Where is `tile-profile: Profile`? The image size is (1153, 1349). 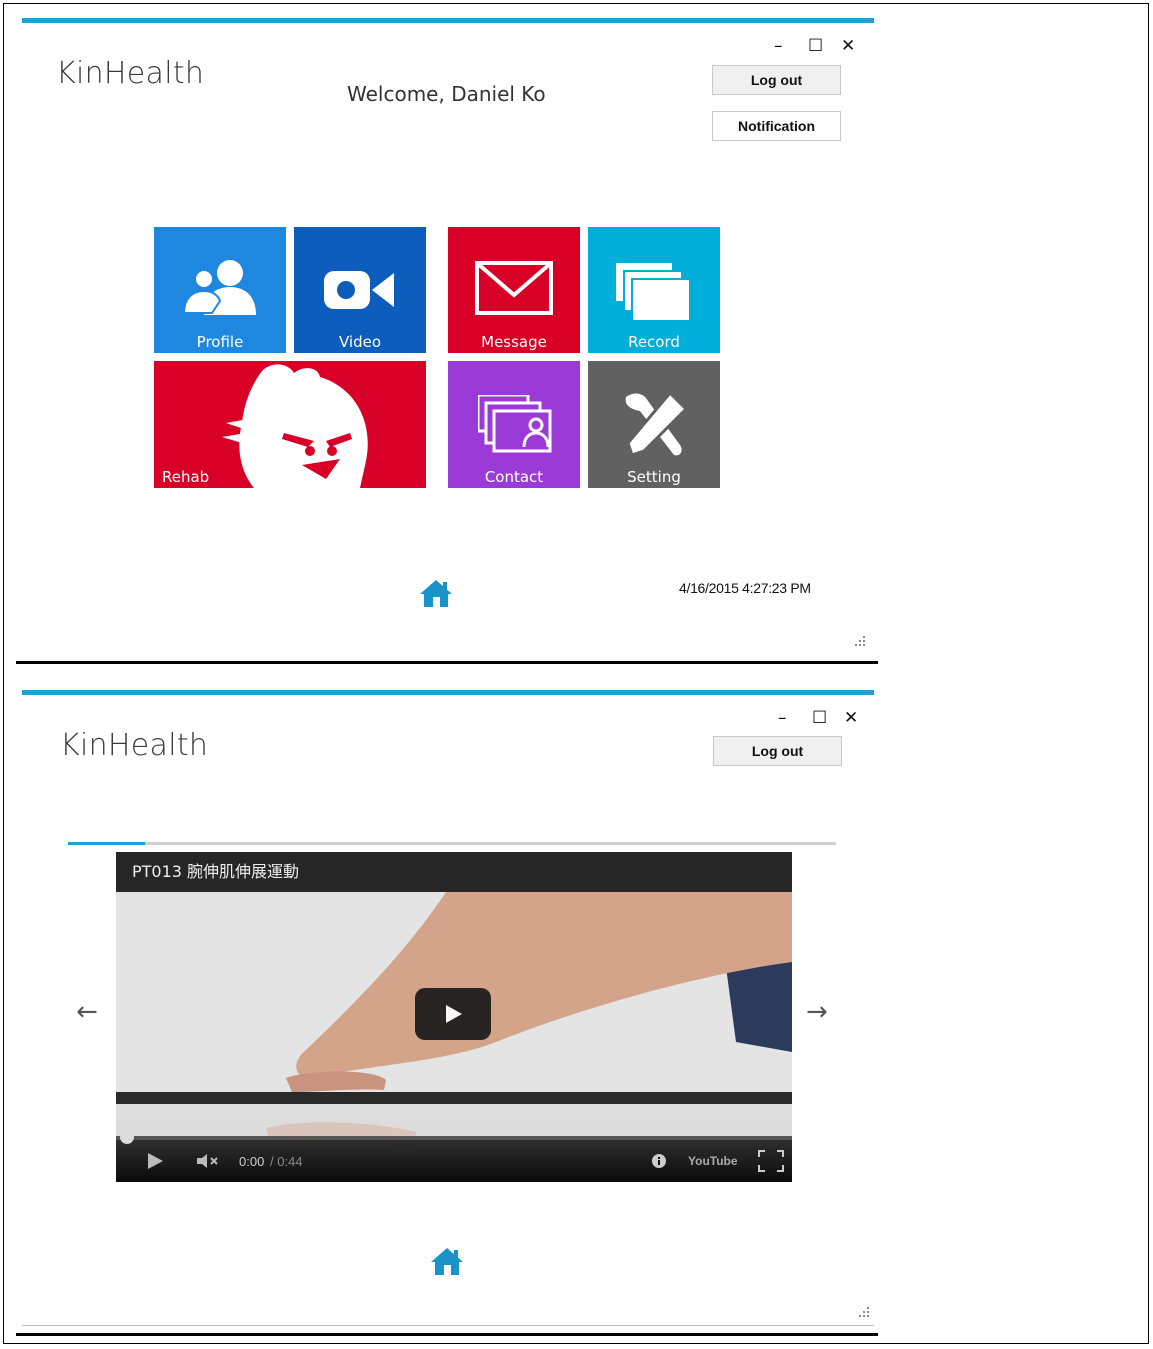 tile-profile: Profile is located at coordinates (220, 290).